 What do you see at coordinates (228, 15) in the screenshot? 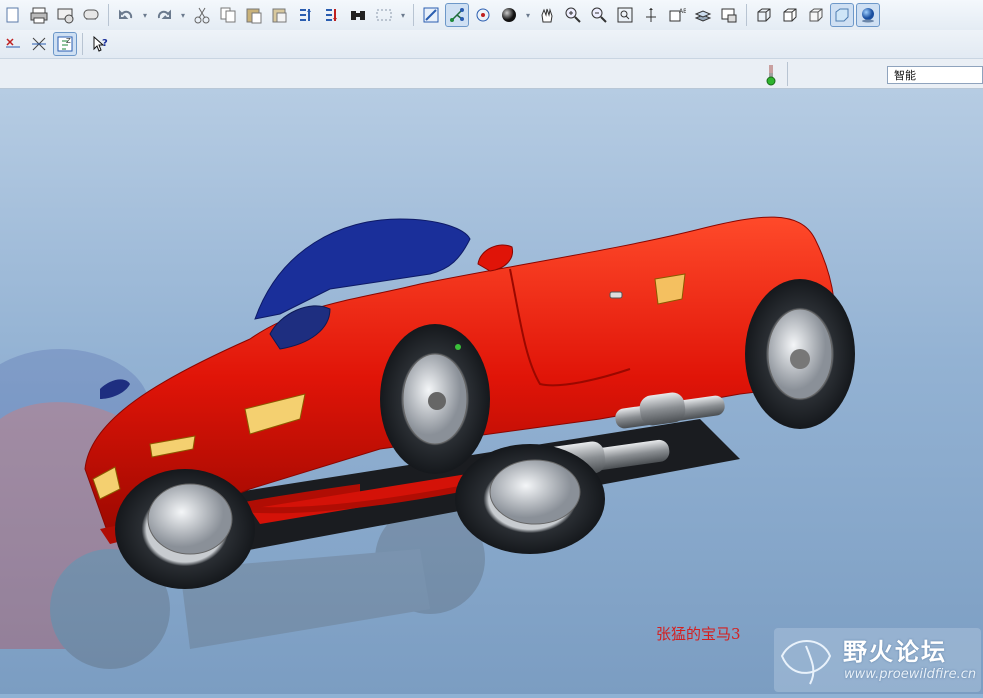
I see `copy-icon` at bounding box center [228, 15].